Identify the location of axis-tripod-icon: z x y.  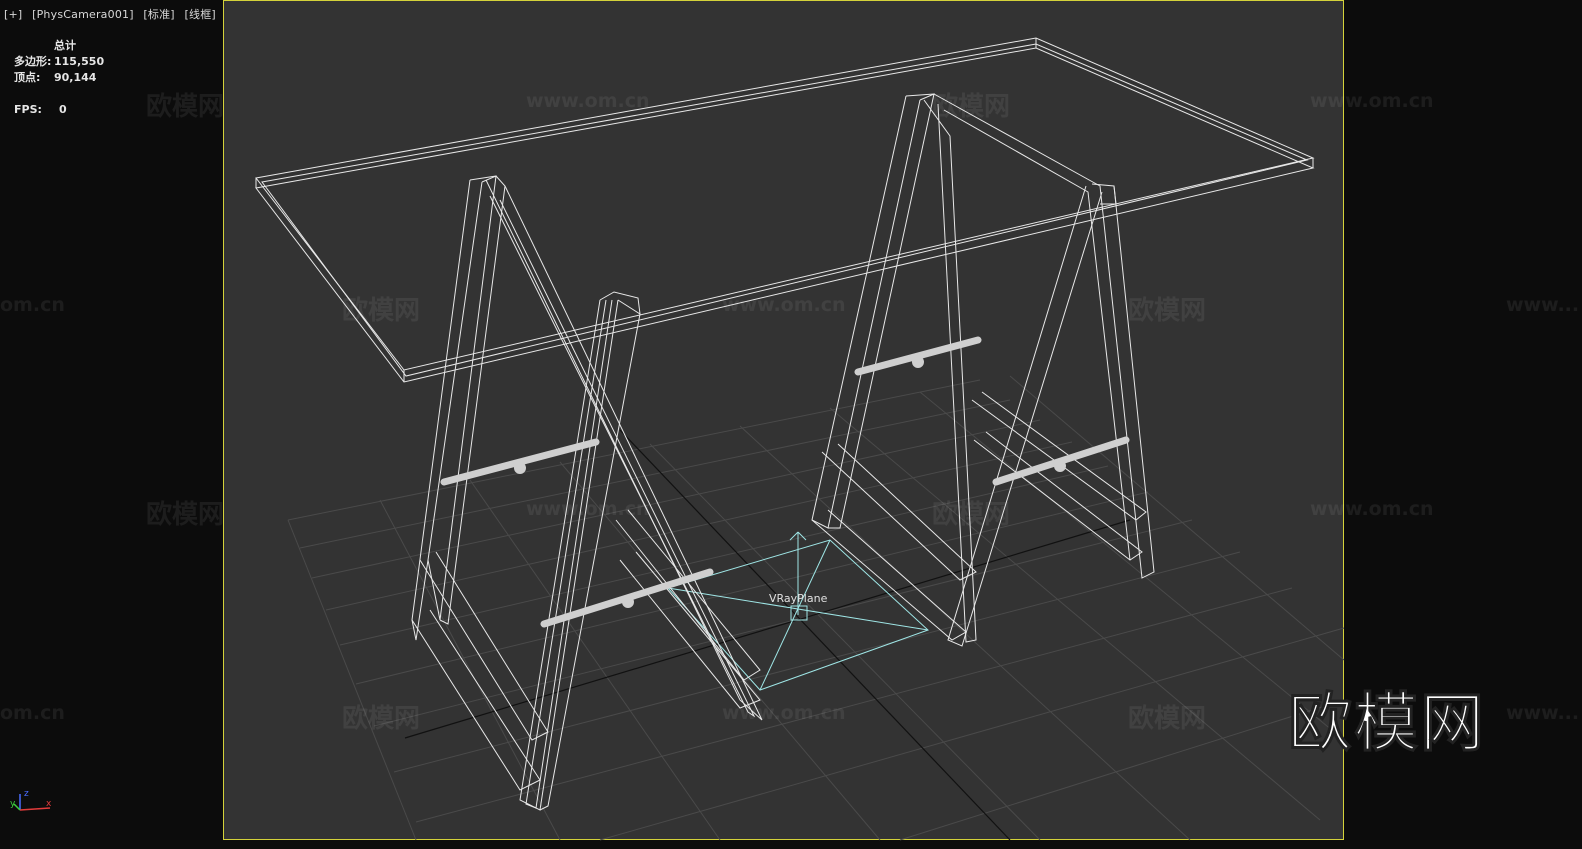
(31, 800).